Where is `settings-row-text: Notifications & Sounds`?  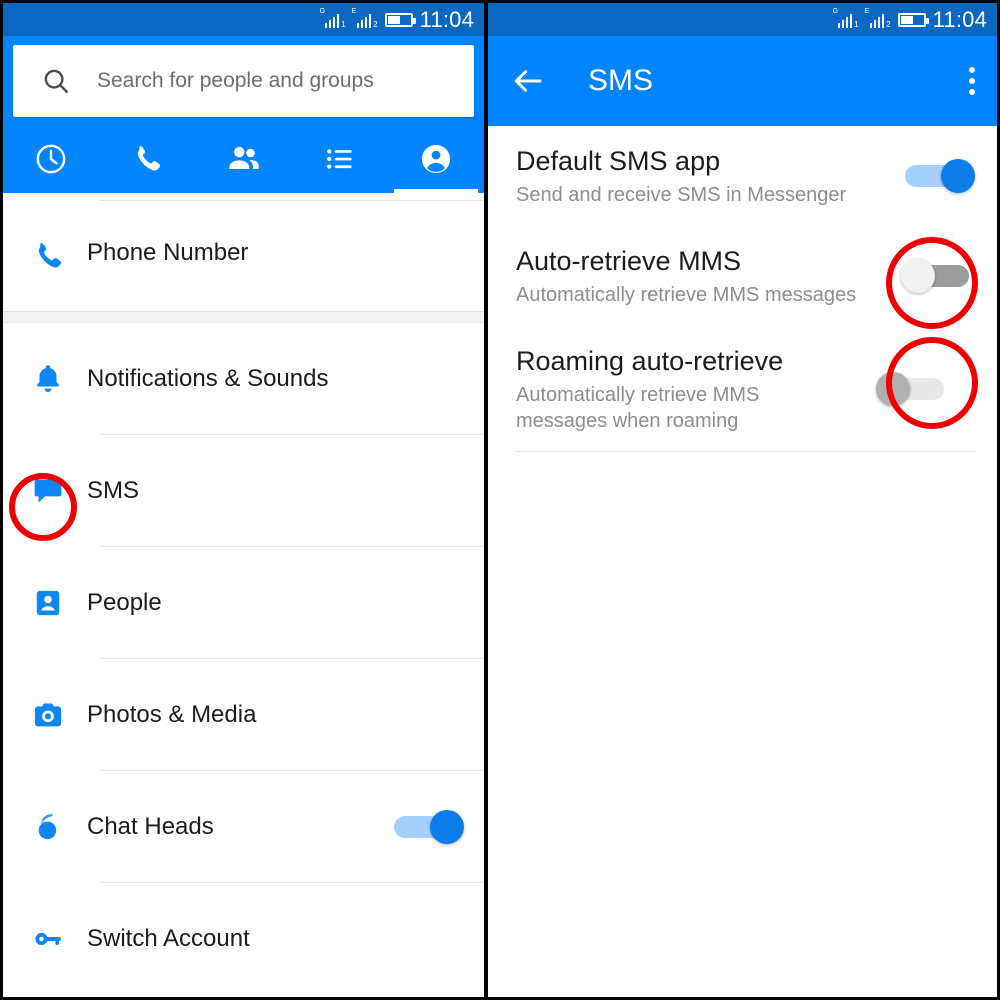 settings-row-text: Notifications & Sounds is located at coordinates (271, 379).